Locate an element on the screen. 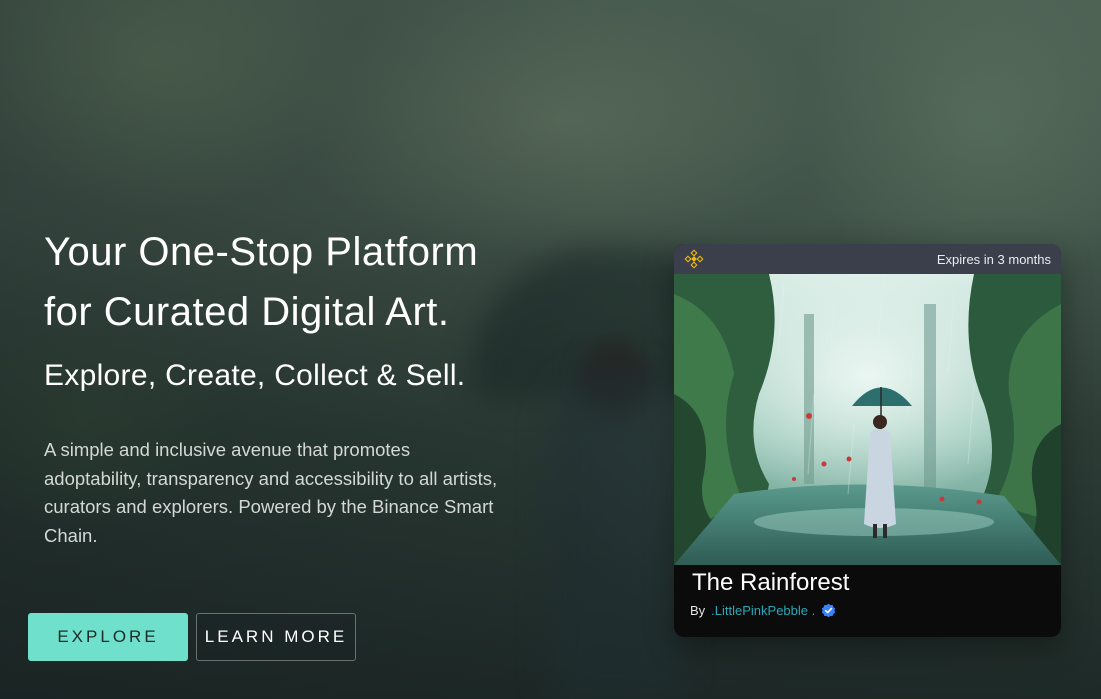 The height and width of the screenshot is (699, 1101). artist-link: .LittlePinkPebble . is located at coordinates (763, 610).